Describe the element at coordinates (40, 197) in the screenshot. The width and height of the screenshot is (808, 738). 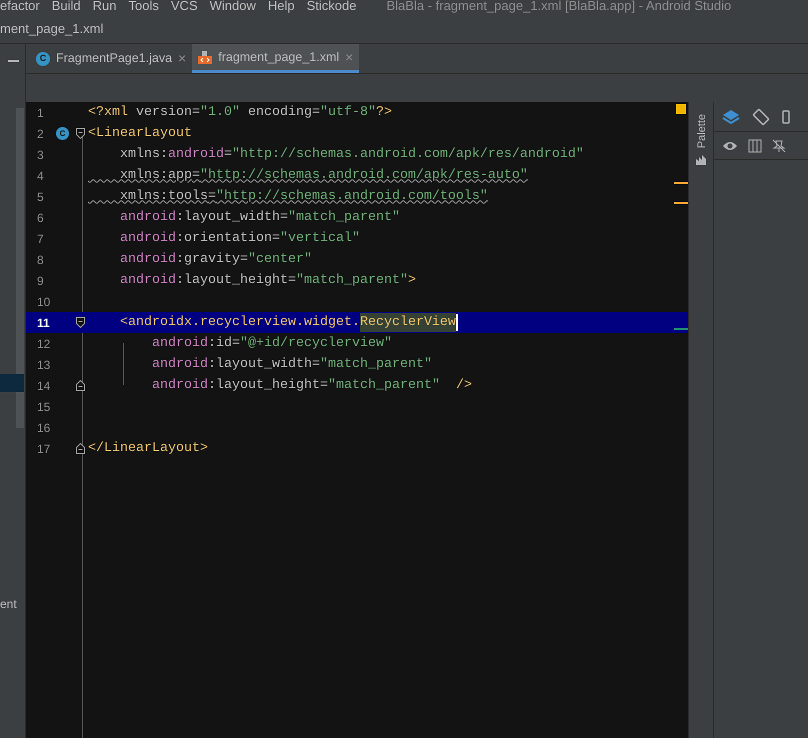
I see `line-number: 5` at that location.